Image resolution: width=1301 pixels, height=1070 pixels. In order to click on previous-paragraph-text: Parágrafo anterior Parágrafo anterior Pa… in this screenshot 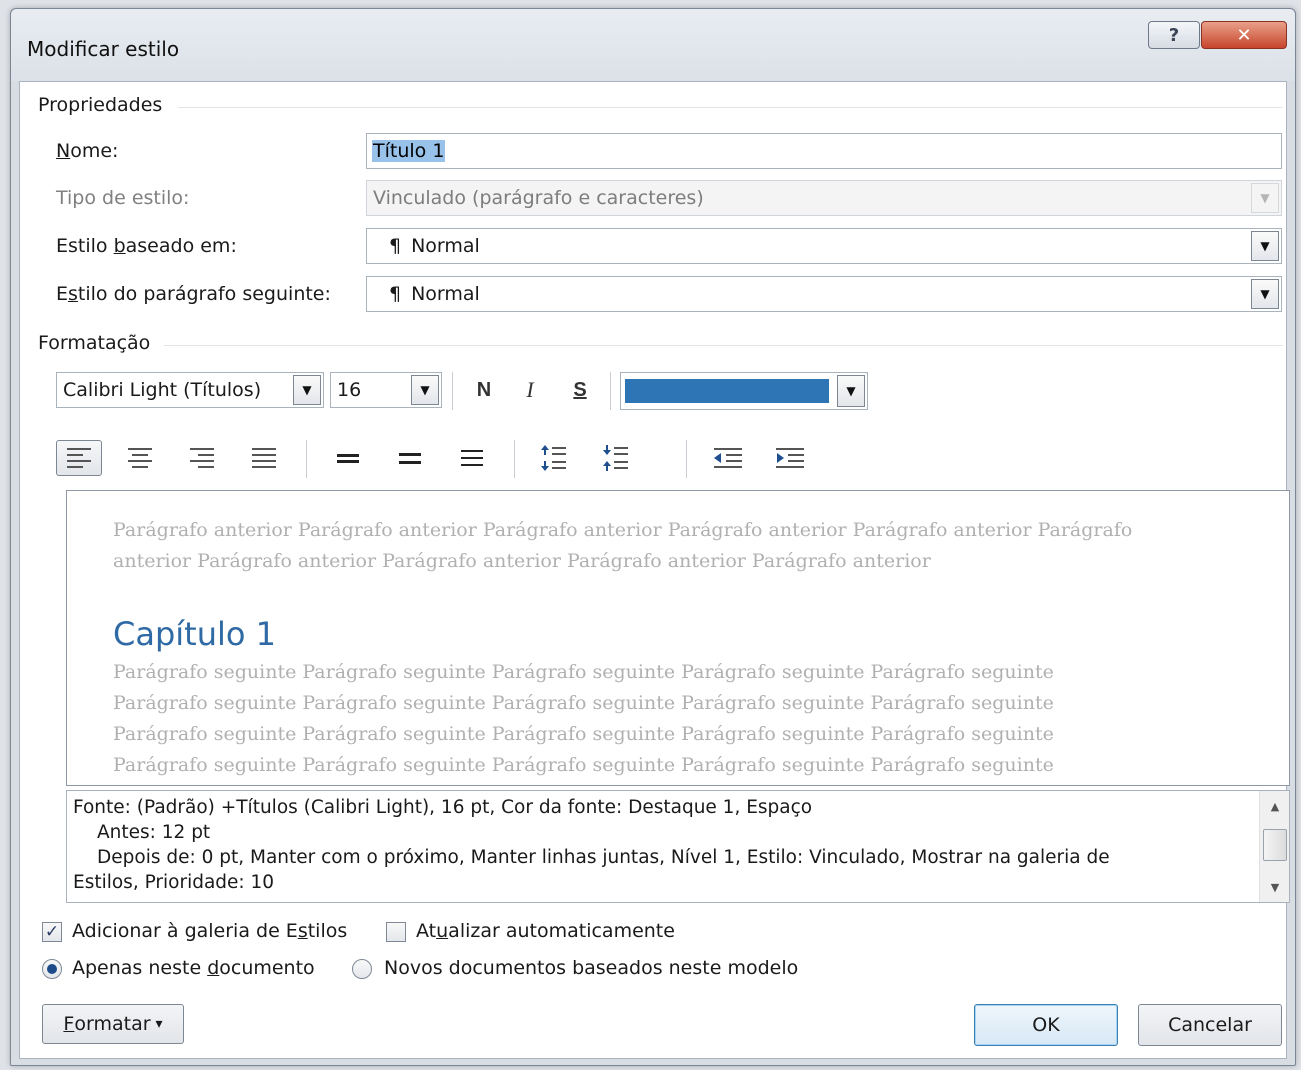, I will do `click(623, 545)`.